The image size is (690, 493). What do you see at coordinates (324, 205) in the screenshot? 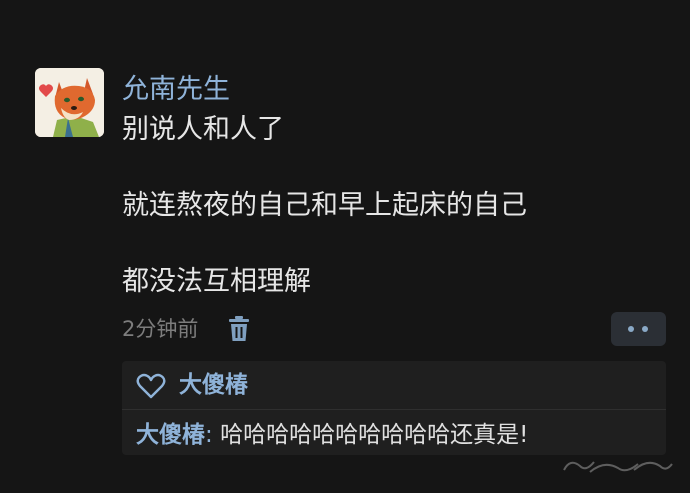
I see `post-line-2: 就连熬夜的自己和早上起床的自己` at bounding box center [324, 205].